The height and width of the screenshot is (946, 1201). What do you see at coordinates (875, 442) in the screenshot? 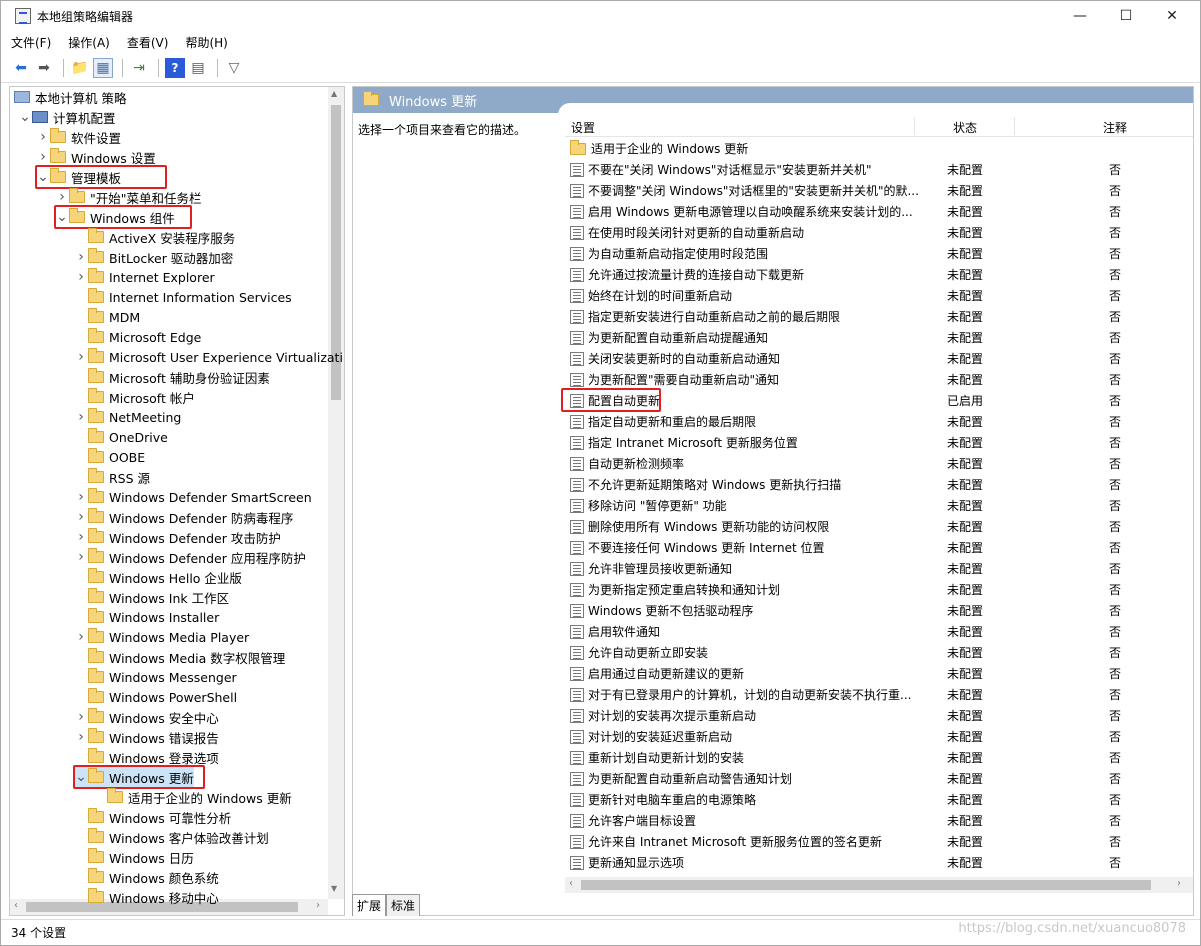
I see `policy-row: 指定 Intranet Microsoft 更新服务位置 未配置 否` at bounding box center [875, 442].